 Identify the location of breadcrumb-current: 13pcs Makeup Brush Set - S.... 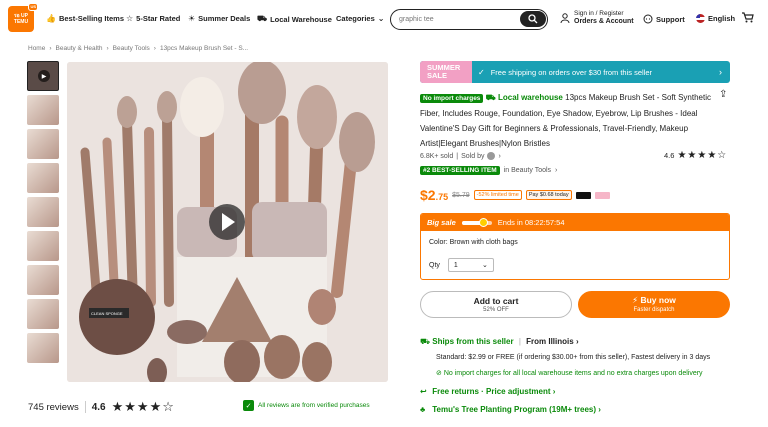
(204, 48).